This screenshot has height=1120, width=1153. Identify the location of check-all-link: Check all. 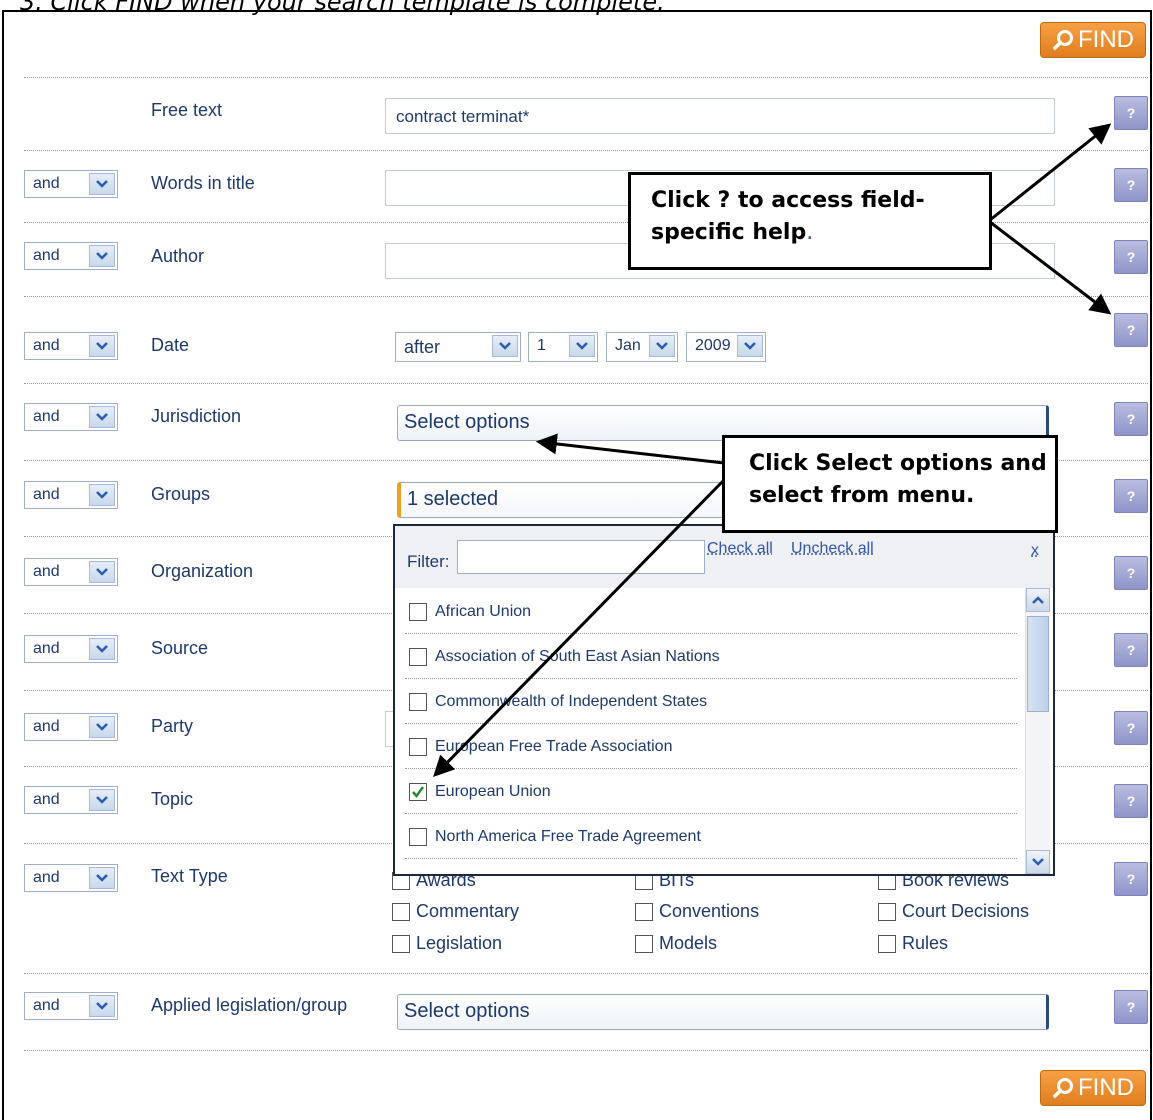
(740, 549).